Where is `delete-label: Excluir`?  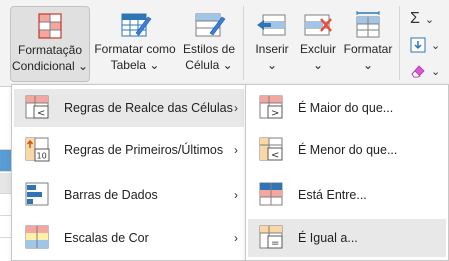
delete-label: Excluir is located at coordinates (317, 49).